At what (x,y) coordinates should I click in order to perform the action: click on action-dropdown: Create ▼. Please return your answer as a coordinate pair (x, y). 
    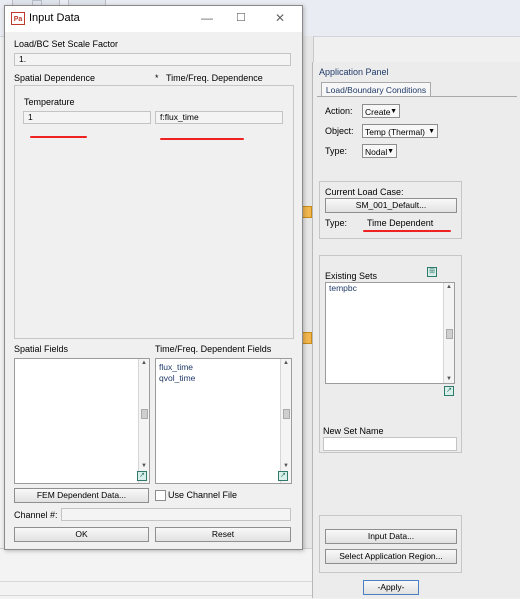
    Looking at the image, I should click on (381, 111).